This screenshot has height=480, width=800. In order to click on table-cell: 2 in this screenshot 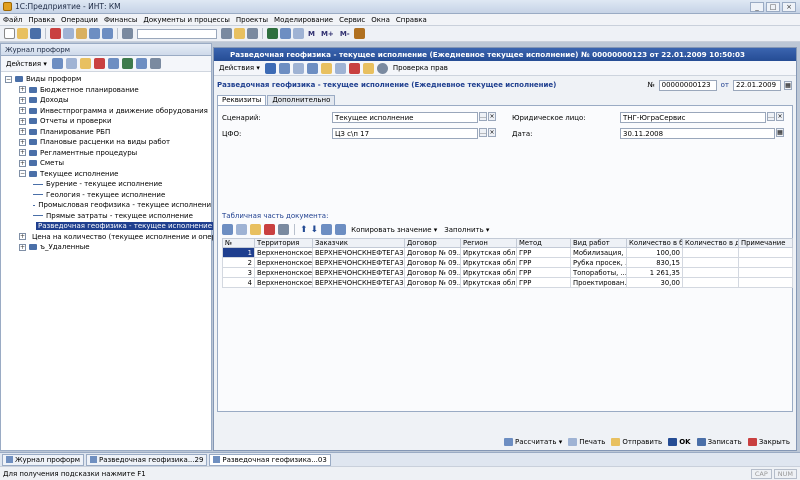, I will do `click(238, 262)`.